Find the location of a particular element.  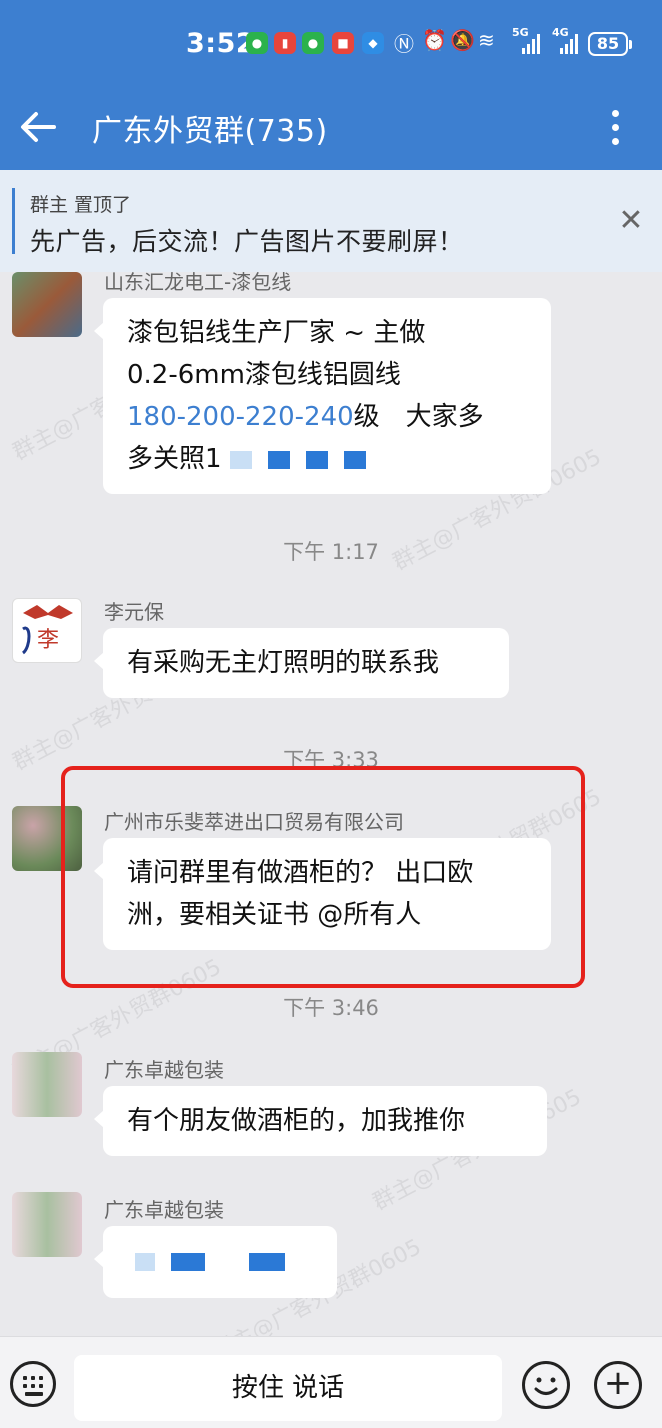

message-line: 180-200-220-240级 大家多 is located at coordinates (327, 417).